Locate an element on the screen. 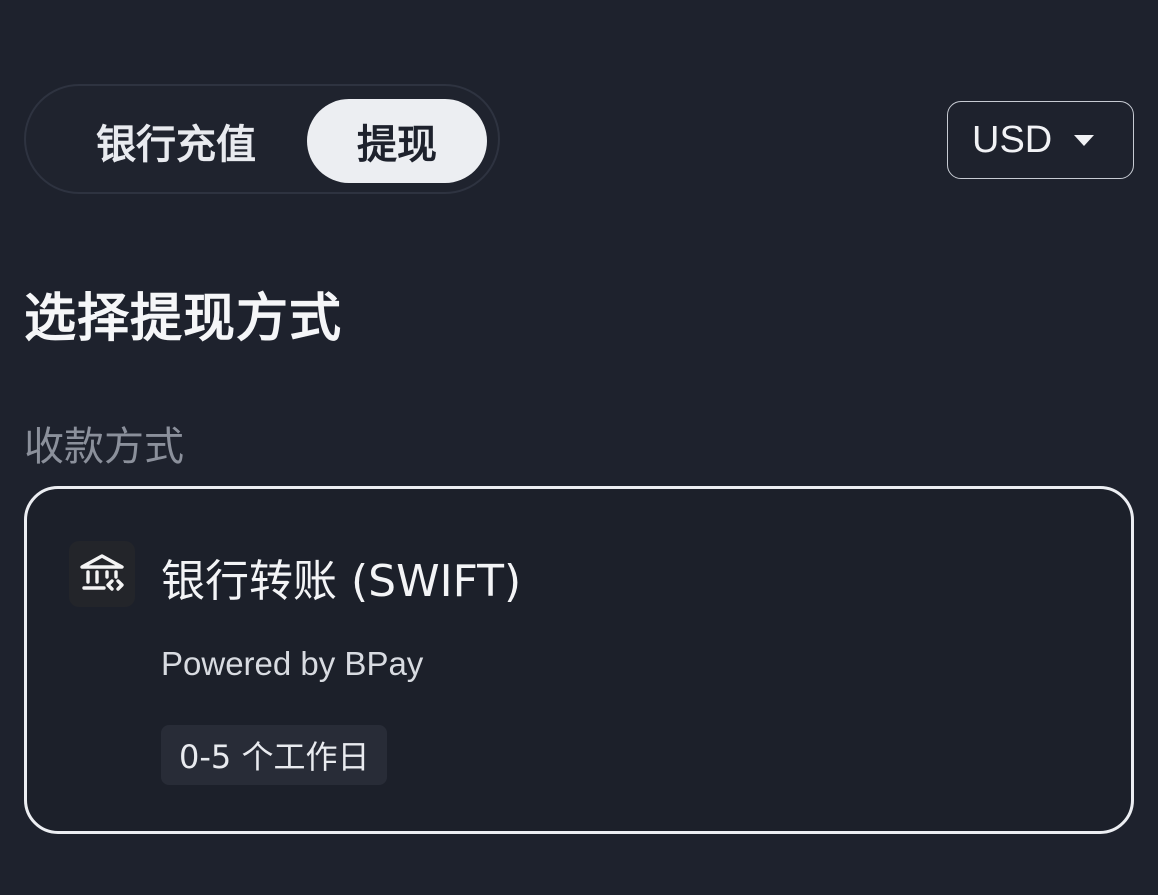 The image size is (1158, 895). bank-icon is located at coordinates (102, 574).